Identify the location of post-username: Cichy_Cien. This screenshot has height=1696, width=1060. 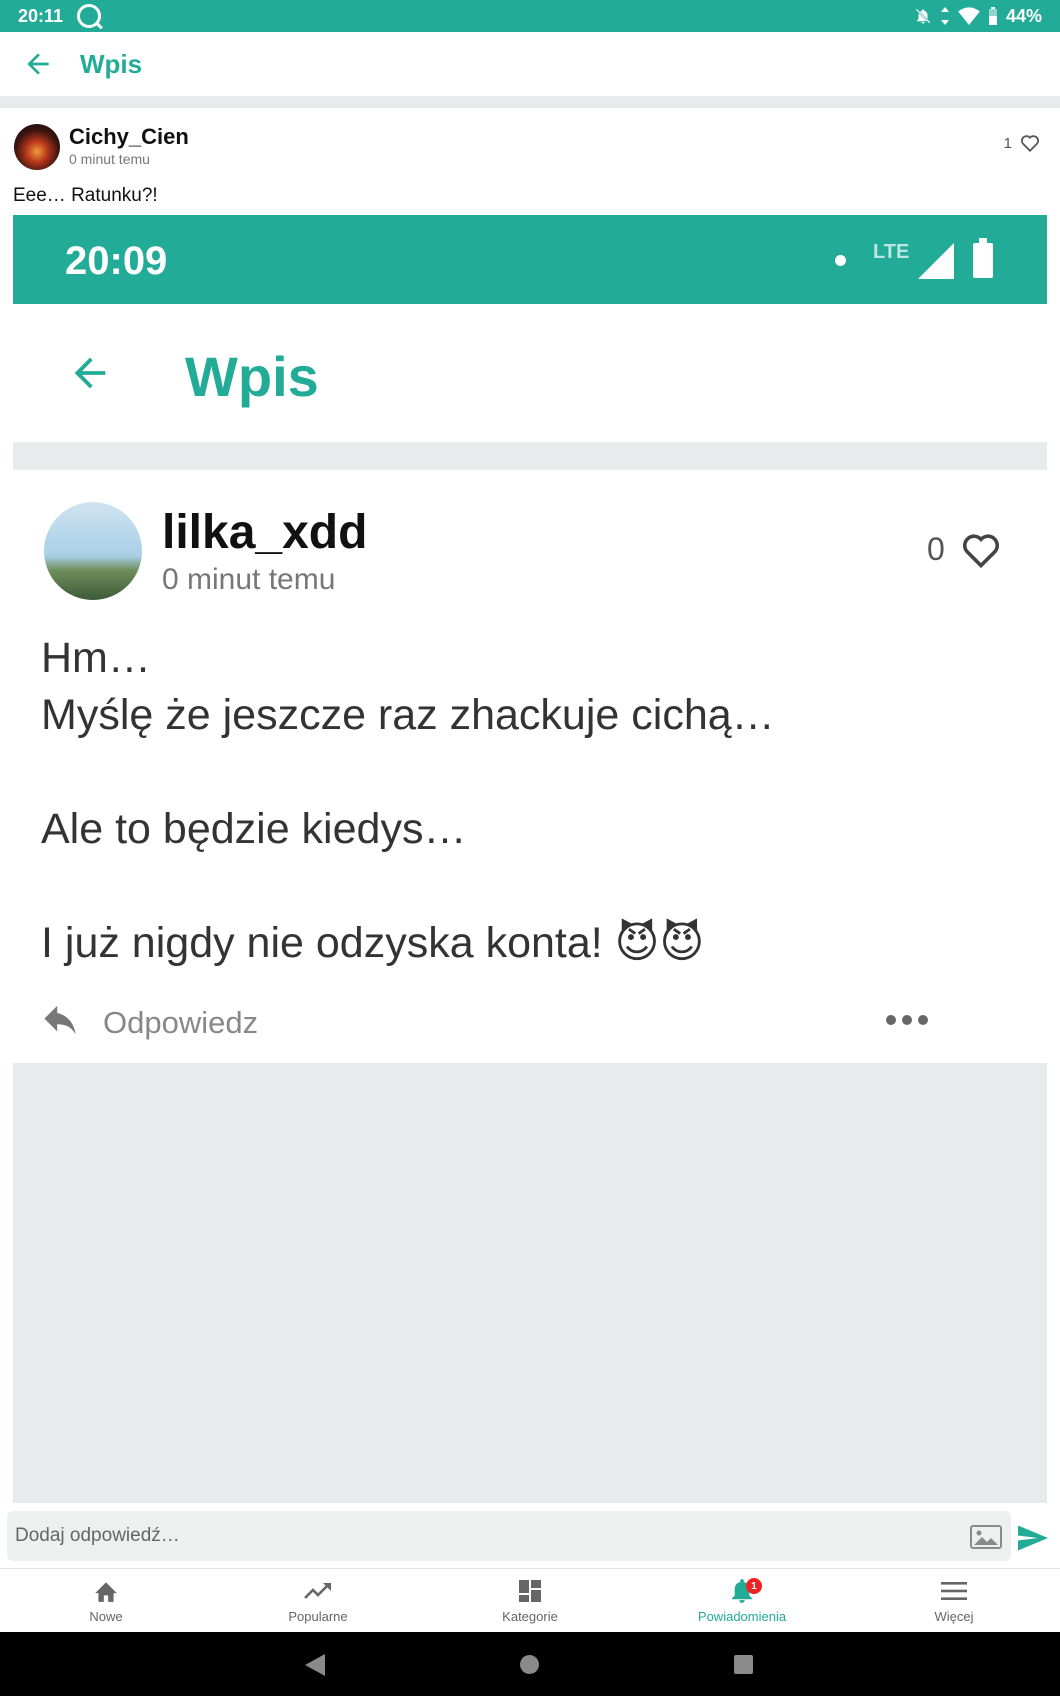
(129, 137).